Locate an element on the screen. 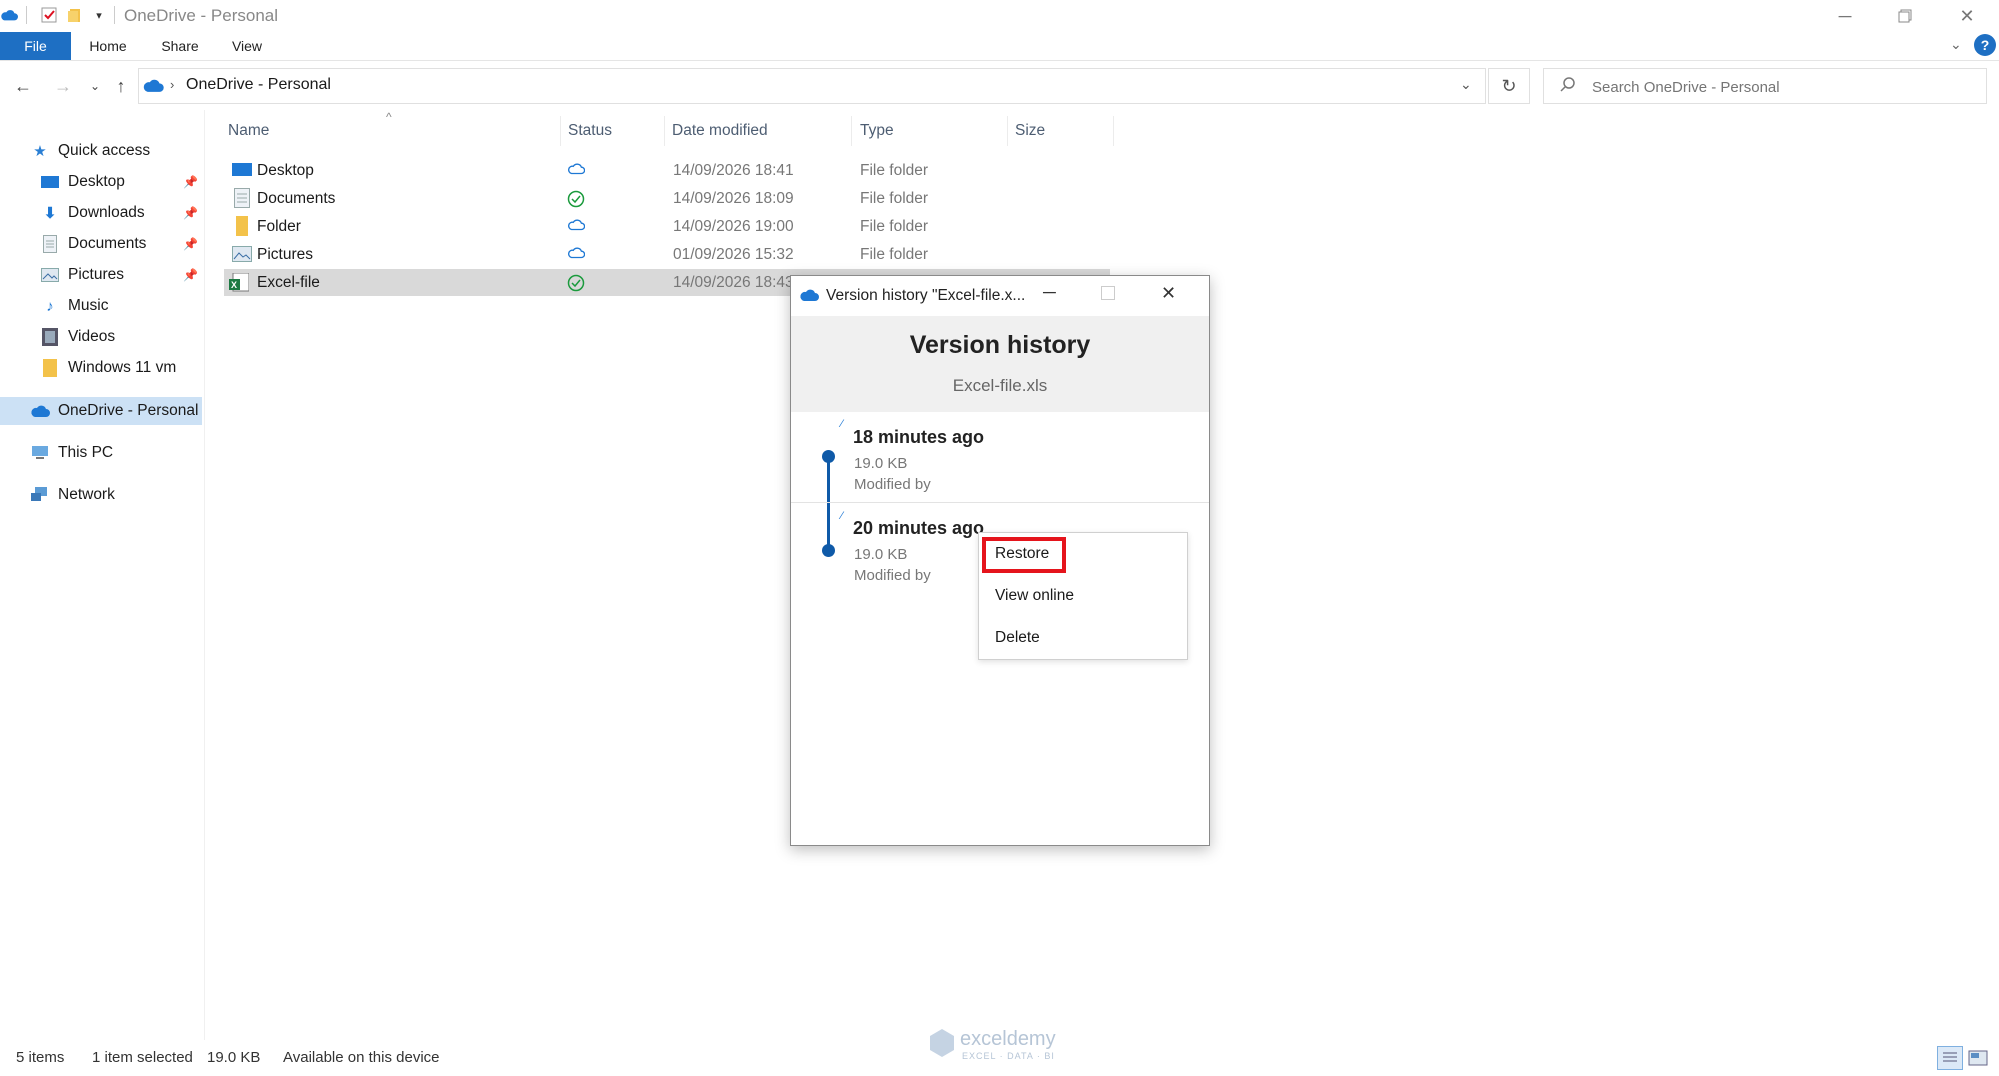  new-folder-icon is located at coordinates (75, 15).